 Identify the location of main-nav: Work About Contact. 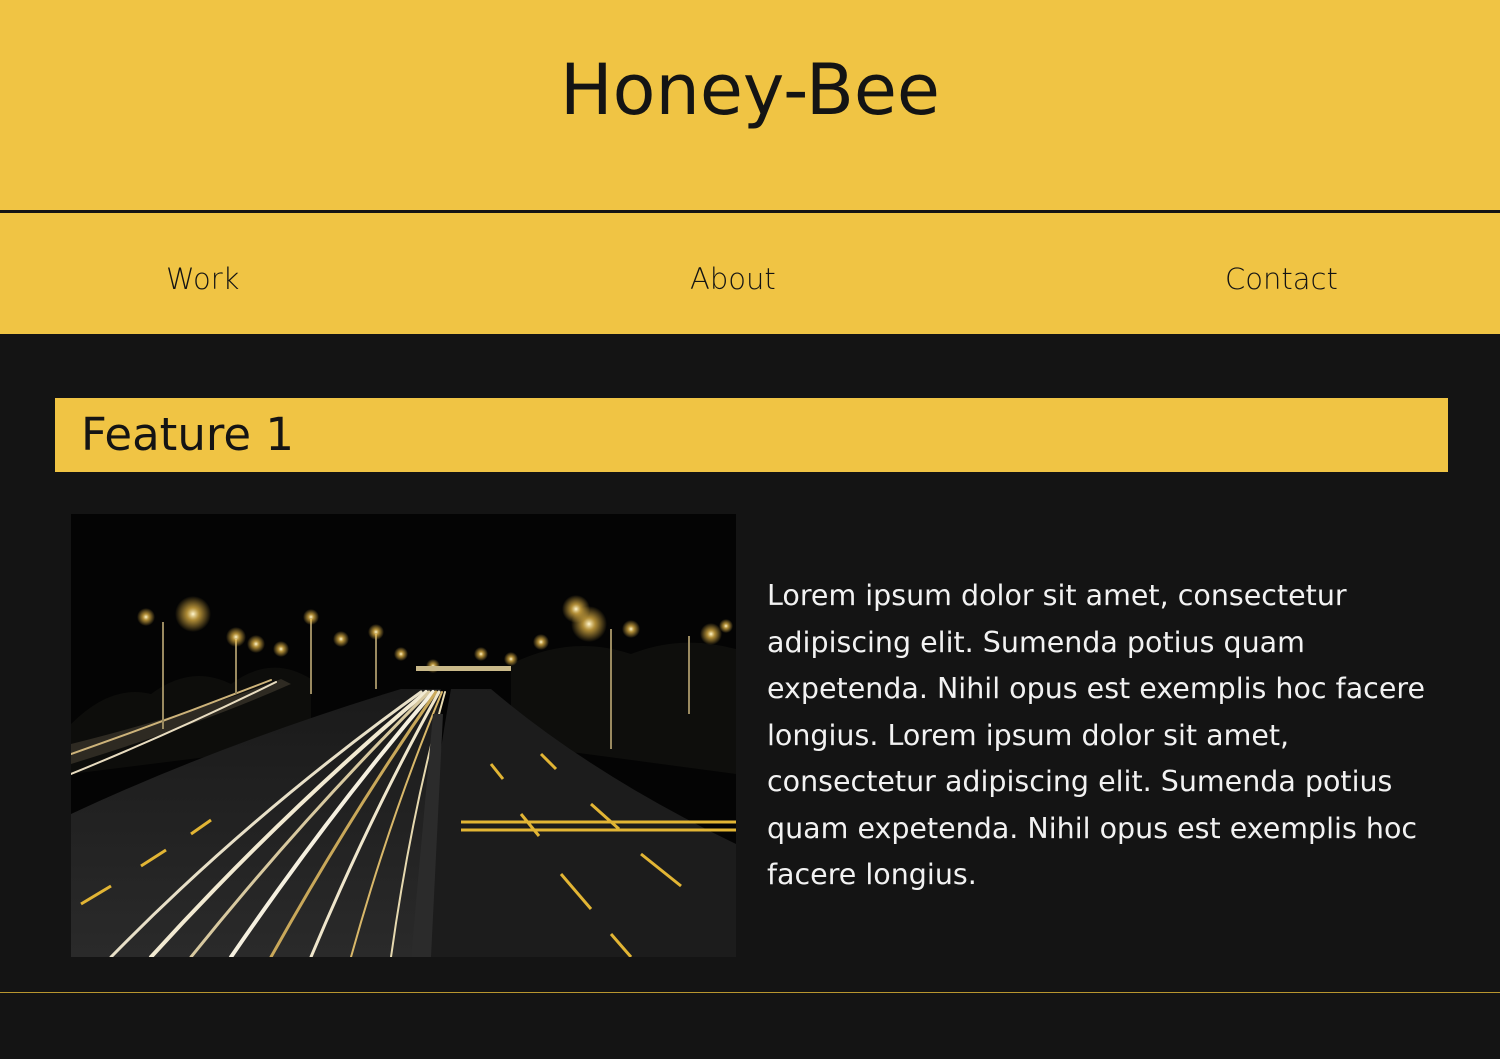
(750, 273).